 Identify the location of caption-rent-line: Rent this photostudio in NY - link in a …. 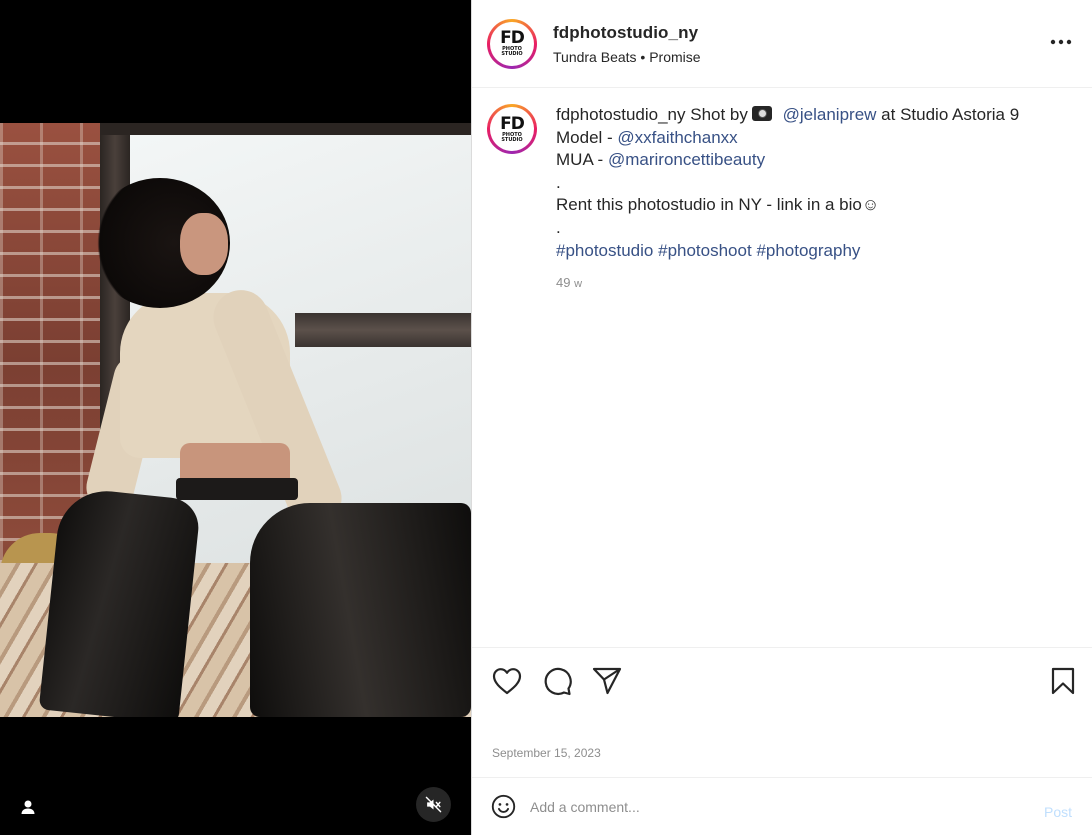
(718, 205).